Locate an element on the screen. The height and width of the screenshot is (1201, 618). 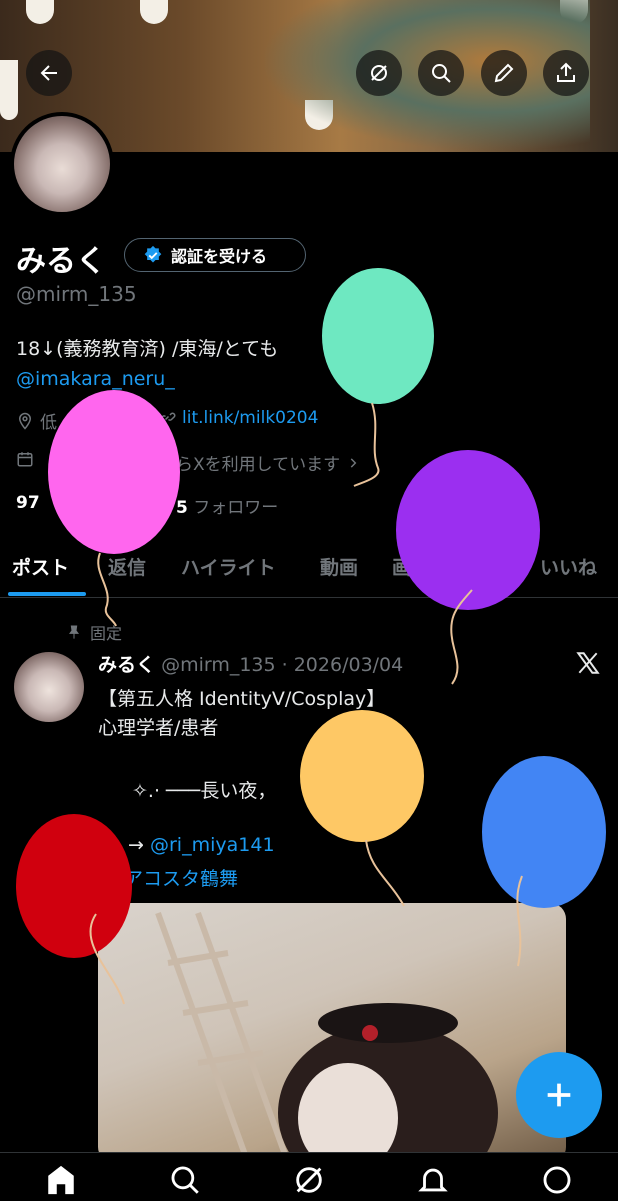
calendar-icon is located at coordinates (25, 459).